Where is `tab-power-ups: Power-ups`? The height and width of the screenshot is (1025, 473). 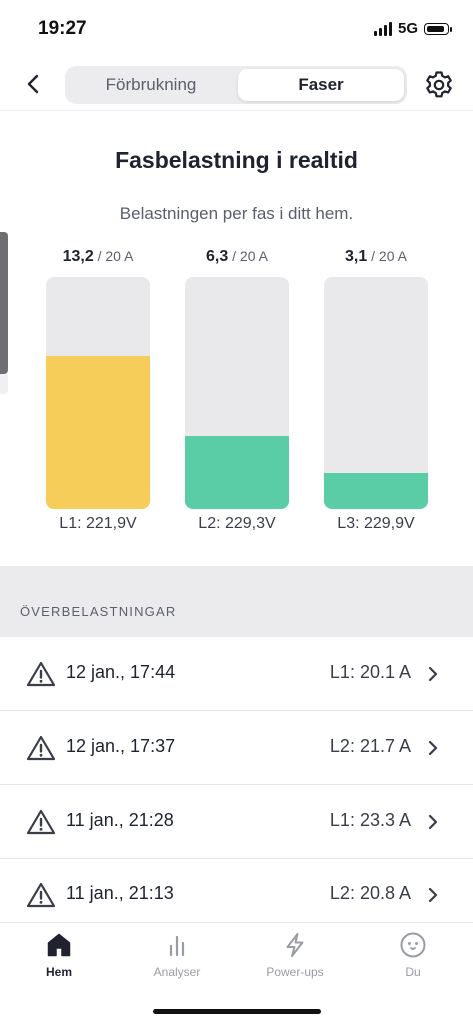
tab-power-ups: Power-ups is located at coordinates (295, 955).